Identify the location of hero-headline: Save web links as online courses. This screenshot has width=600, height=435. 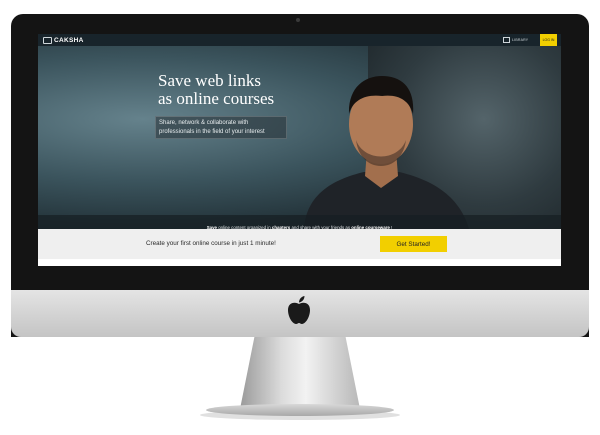
(243, 90).